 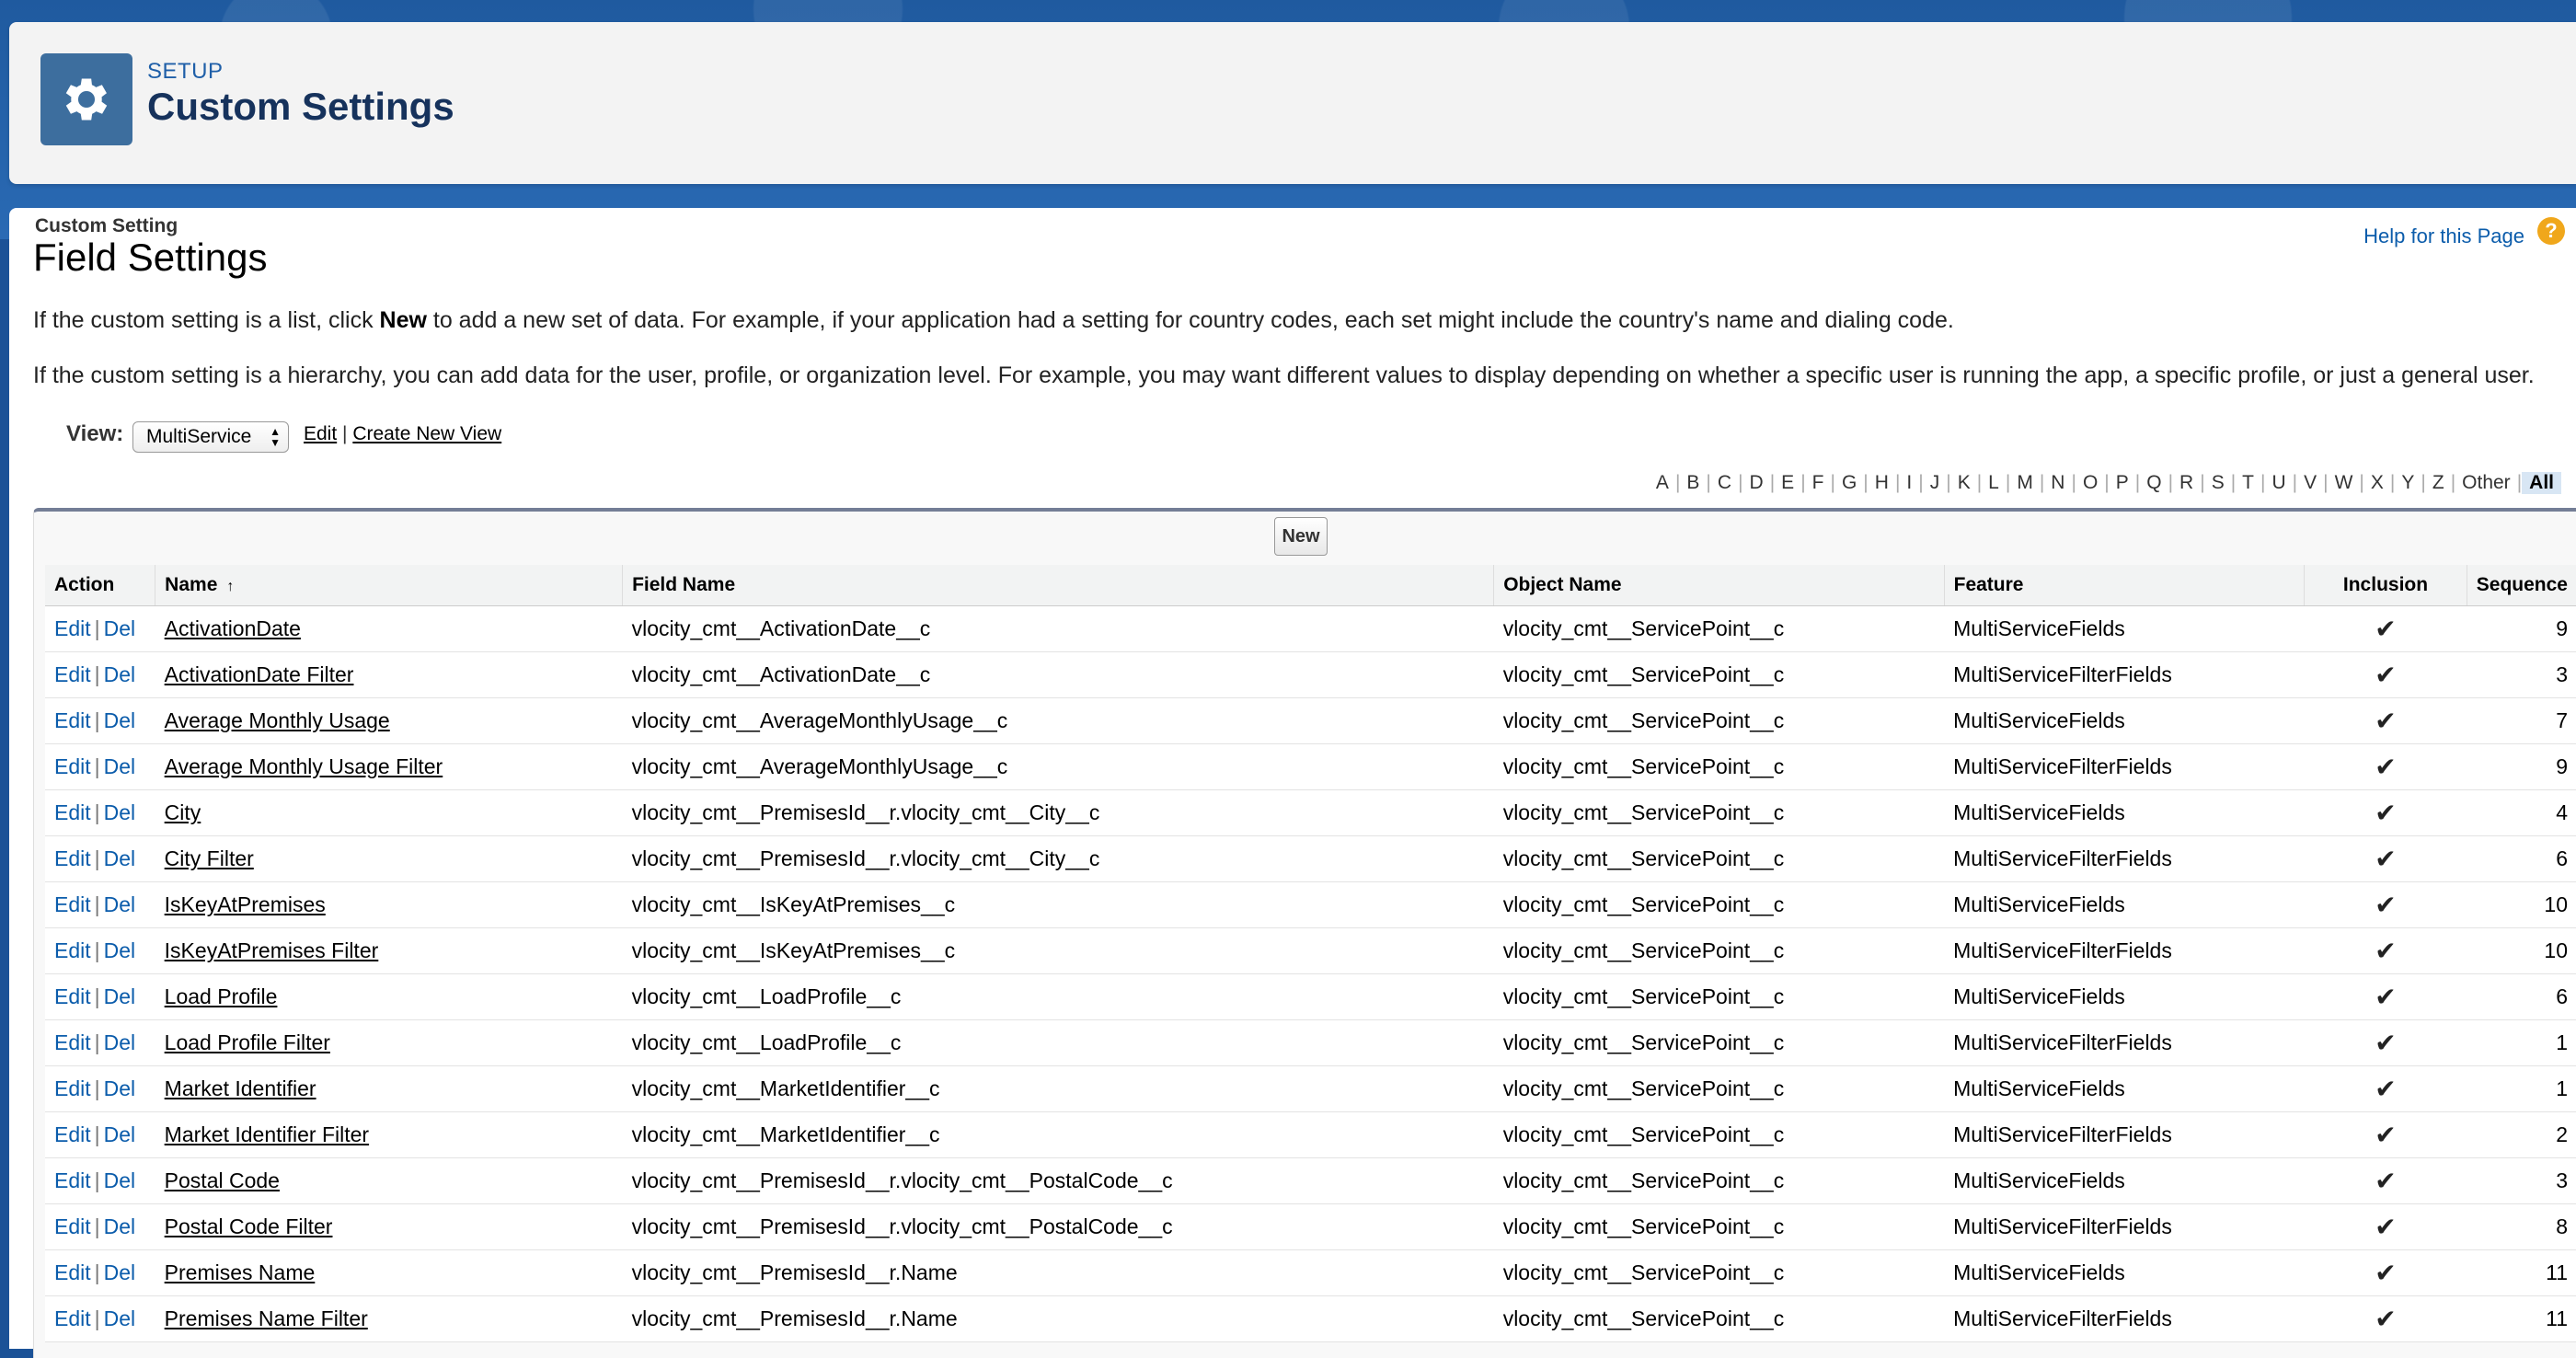 I want to click on record-name-link: IsKeyAtPremises, so click(x=245, y=904).